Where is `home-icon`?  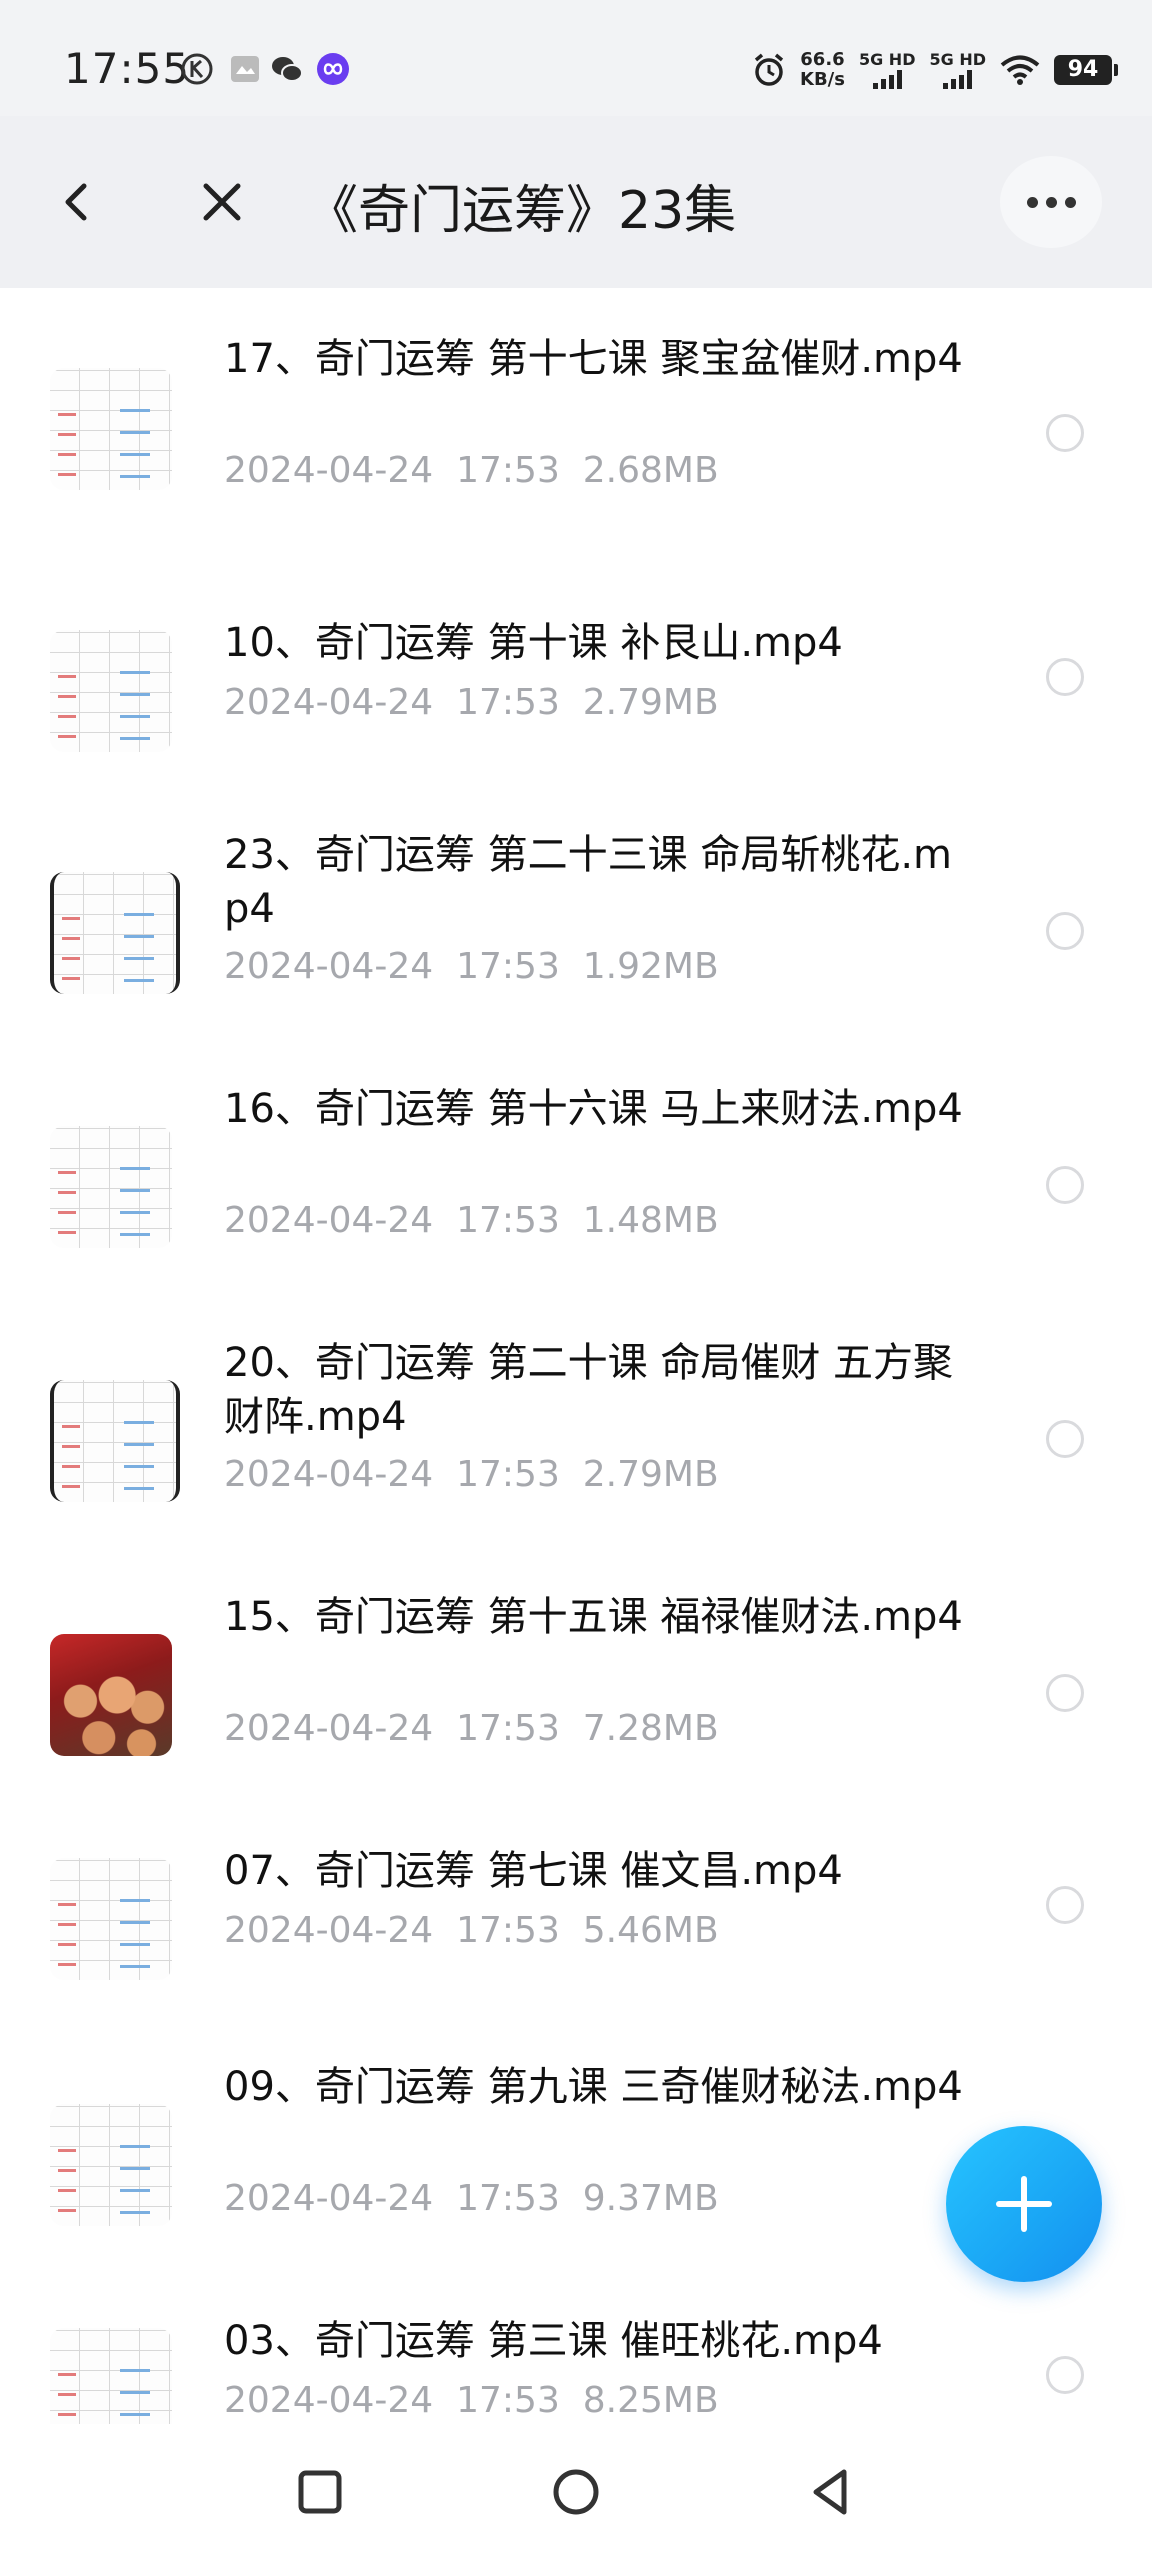 home-icon is located at coordinates (576, 2492).